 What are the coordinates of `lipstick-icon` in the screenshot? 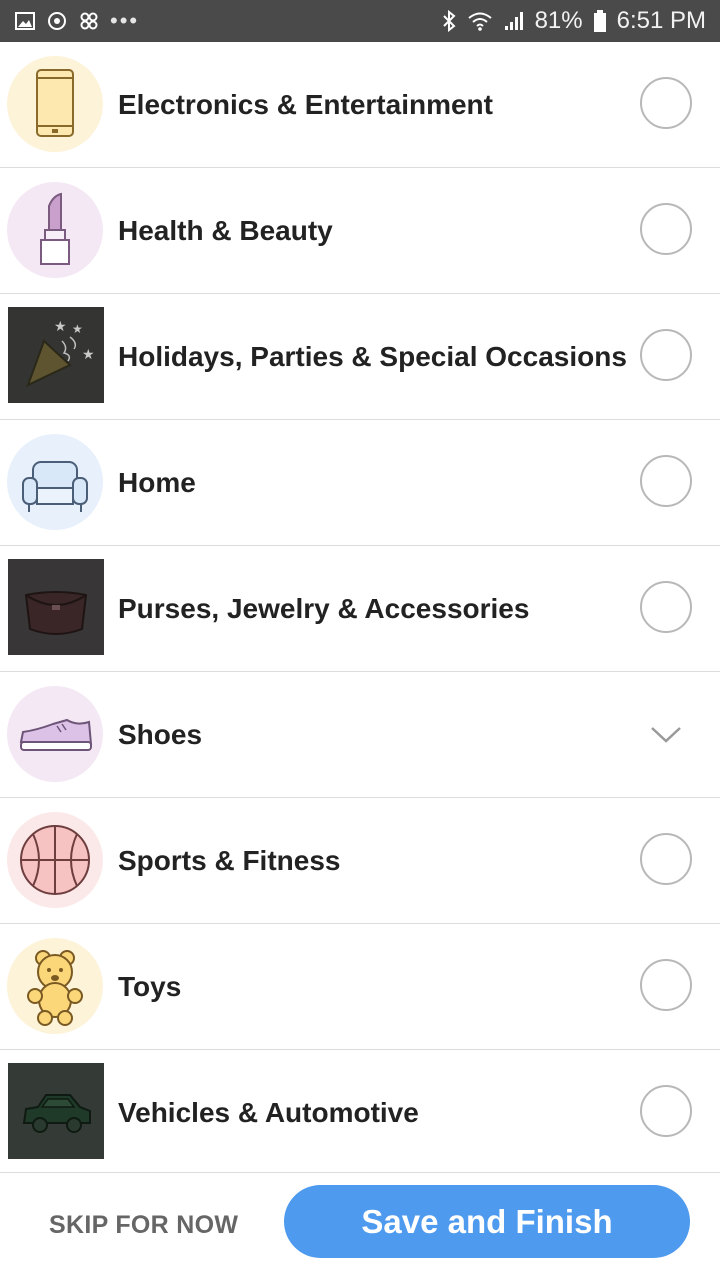 It's located at (55, 230).